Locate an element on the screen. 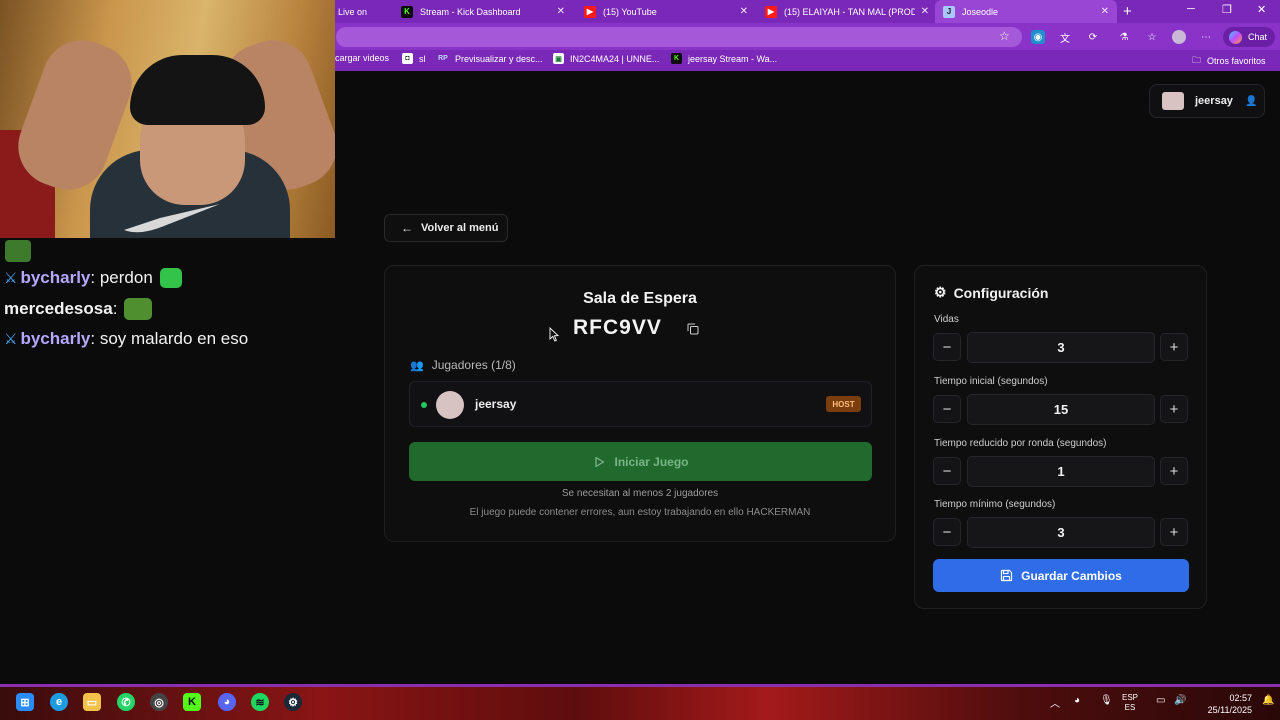 The width and height of the screenshot is (1280, 720). tab-label: Live on K is located at coordinates (354, 11).